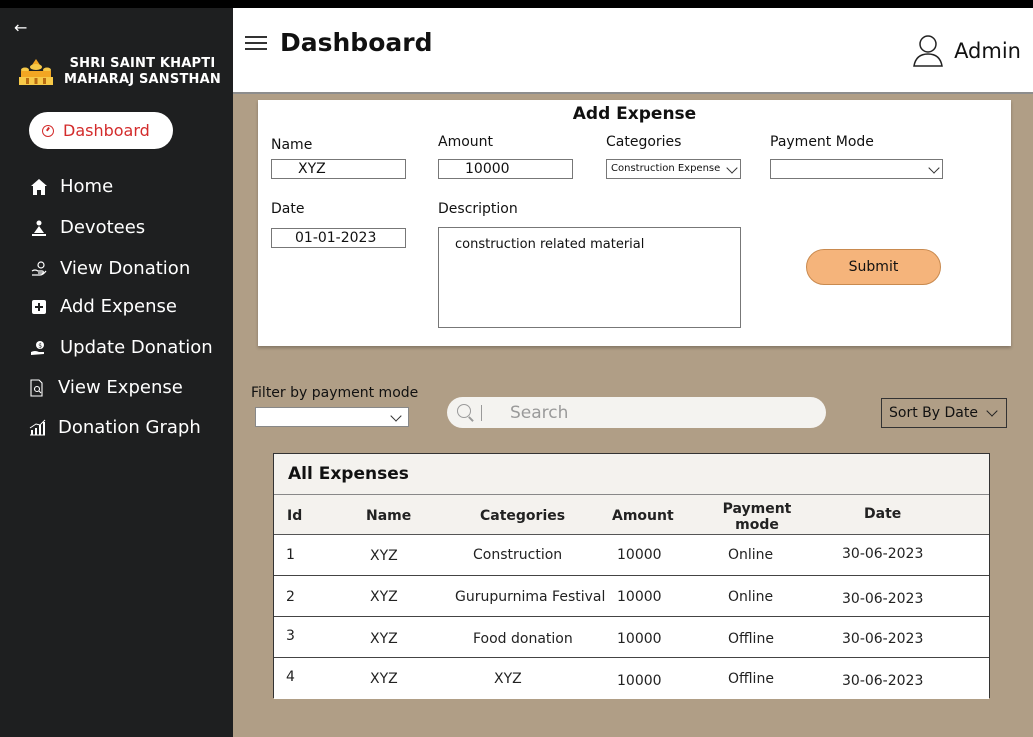  I want to click on money-hand-icon: $, so click(39, 348).